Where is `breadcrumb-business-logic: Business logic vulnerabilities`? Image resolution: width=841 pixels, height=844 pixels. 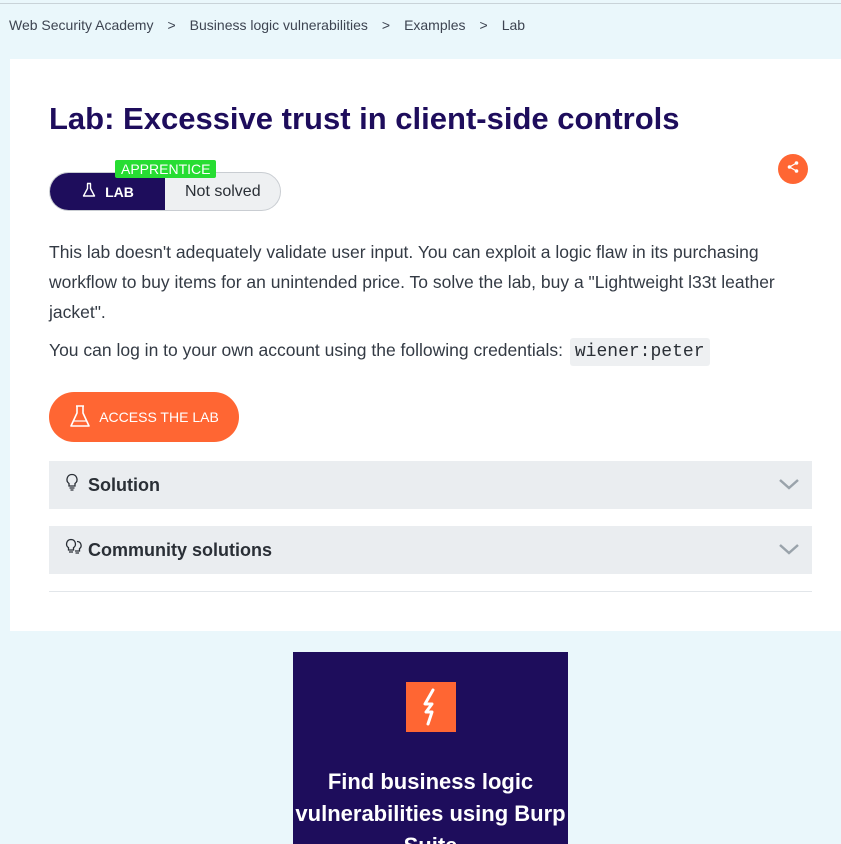 breadcrumb-business-logic: Business logic vulnerabilities is located at coordinates (279, 25).